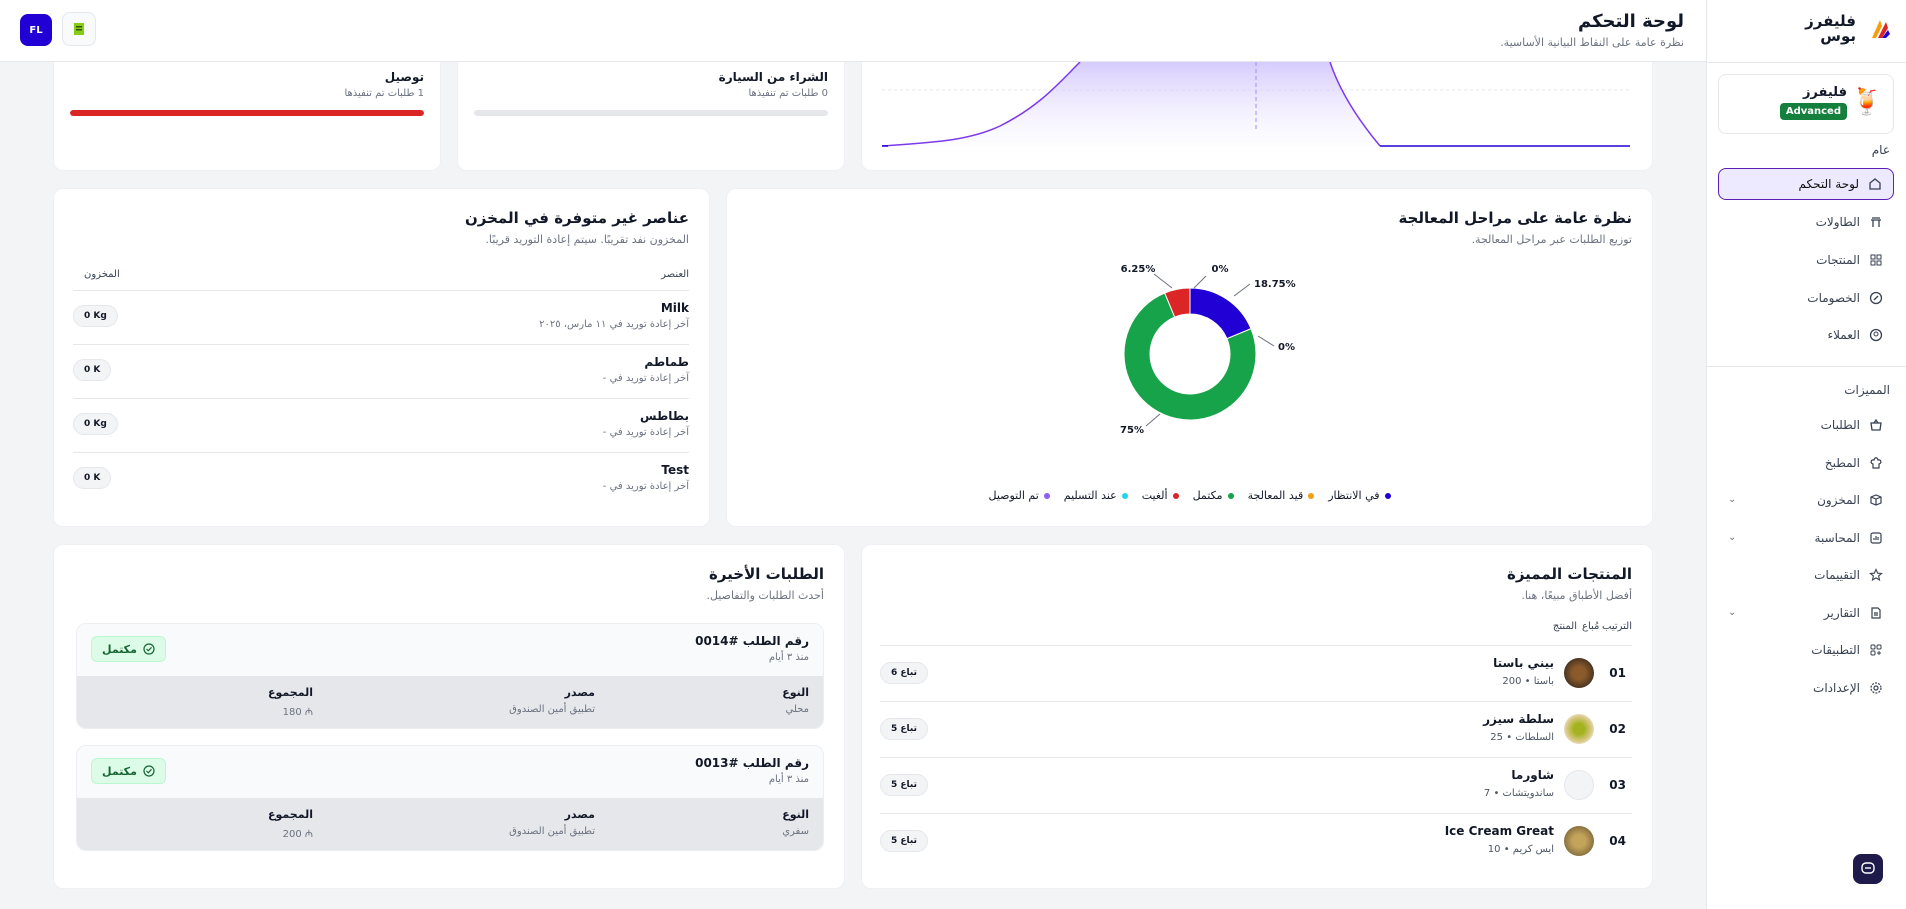 This screenshot has width=1906, height=909. I want to click on sidebar-item-discounts: الخصومات, so click(1806, 298).